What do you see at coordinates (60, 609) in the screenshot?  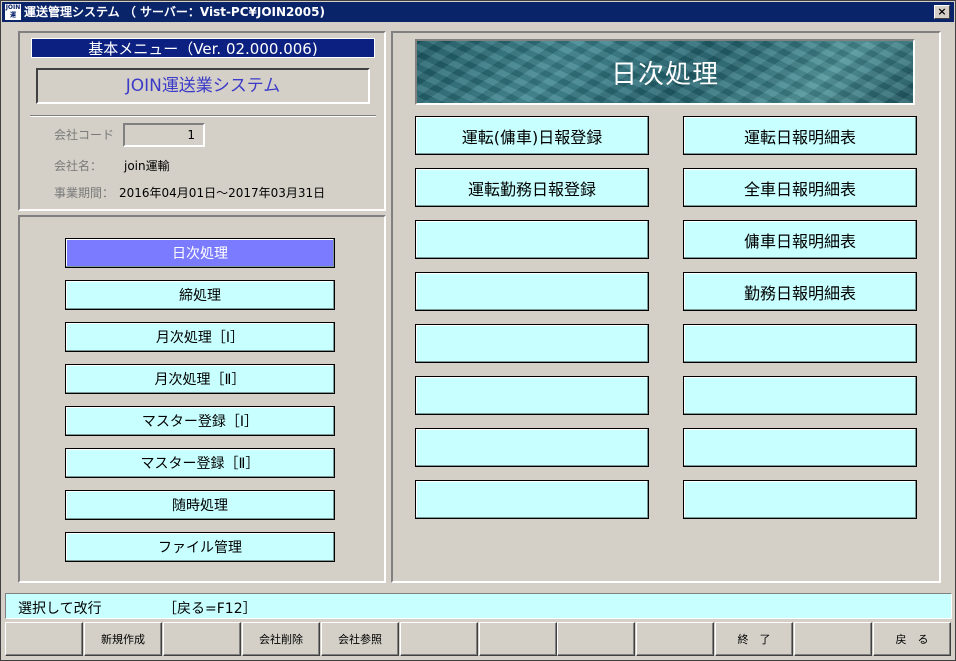 I see `status-hint: 選択して改行` at bounding box center [60, 609].